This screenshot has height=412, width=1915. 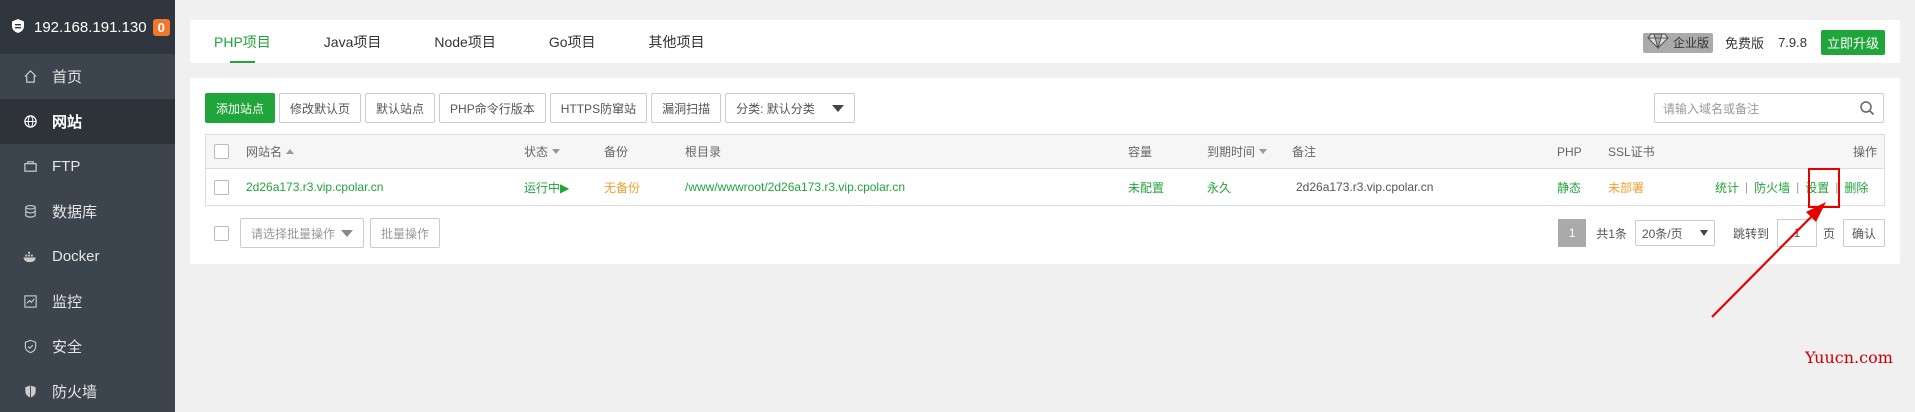 I want to click on table-footer: 请选择批量操作 批量操作 1 共1条 20条/页 跳转到 1 页 确认, so click(x=1045, y=233).